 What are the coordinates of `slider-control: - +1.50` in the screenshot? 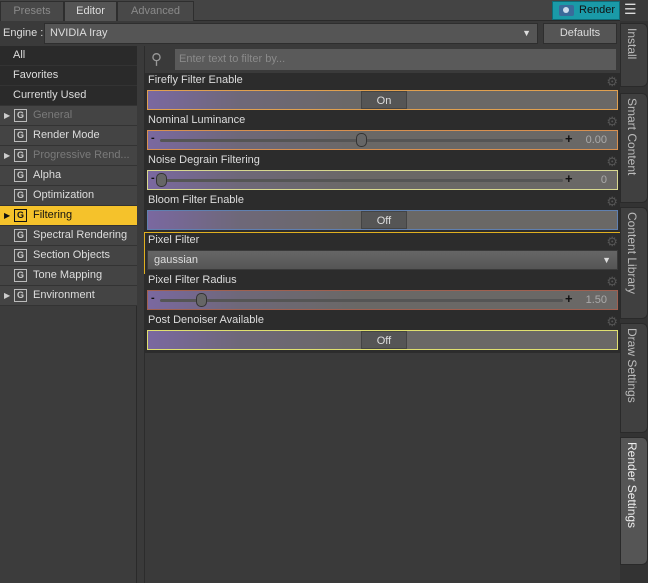 It's located at (382, 300).